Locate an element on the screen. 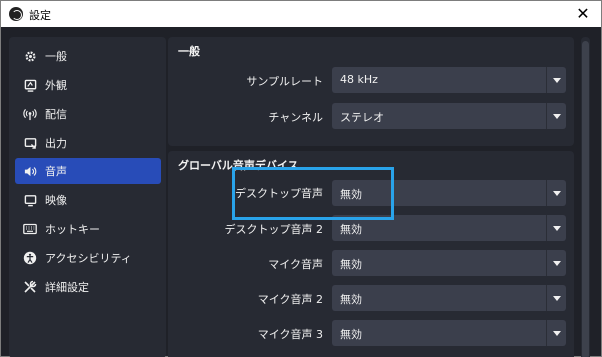 Image resolution: width=602 pixels, height=357 pixels. gear-icon is located at coordinates (30, 56).